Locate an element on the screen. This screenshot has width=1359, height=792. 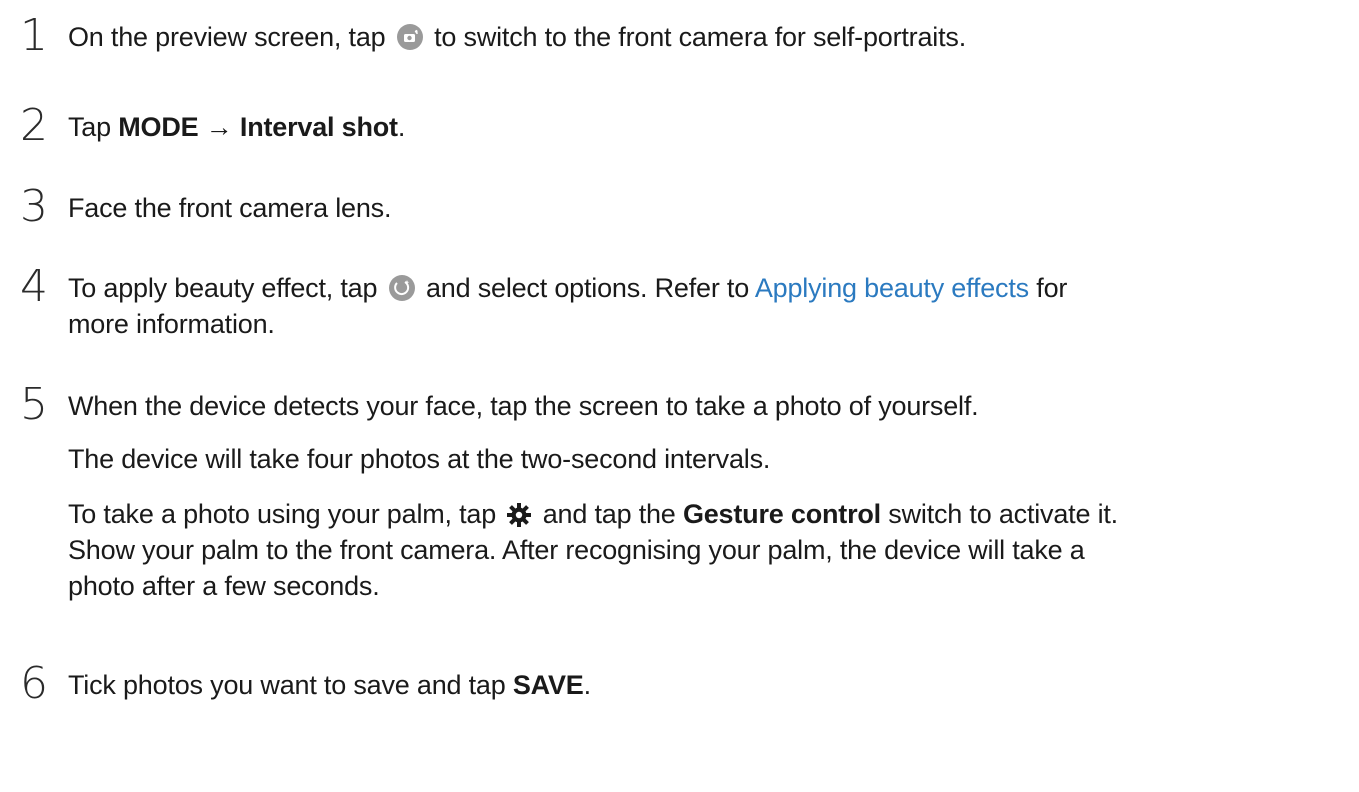
step-number: 5 is located at coordinates (34, 404).